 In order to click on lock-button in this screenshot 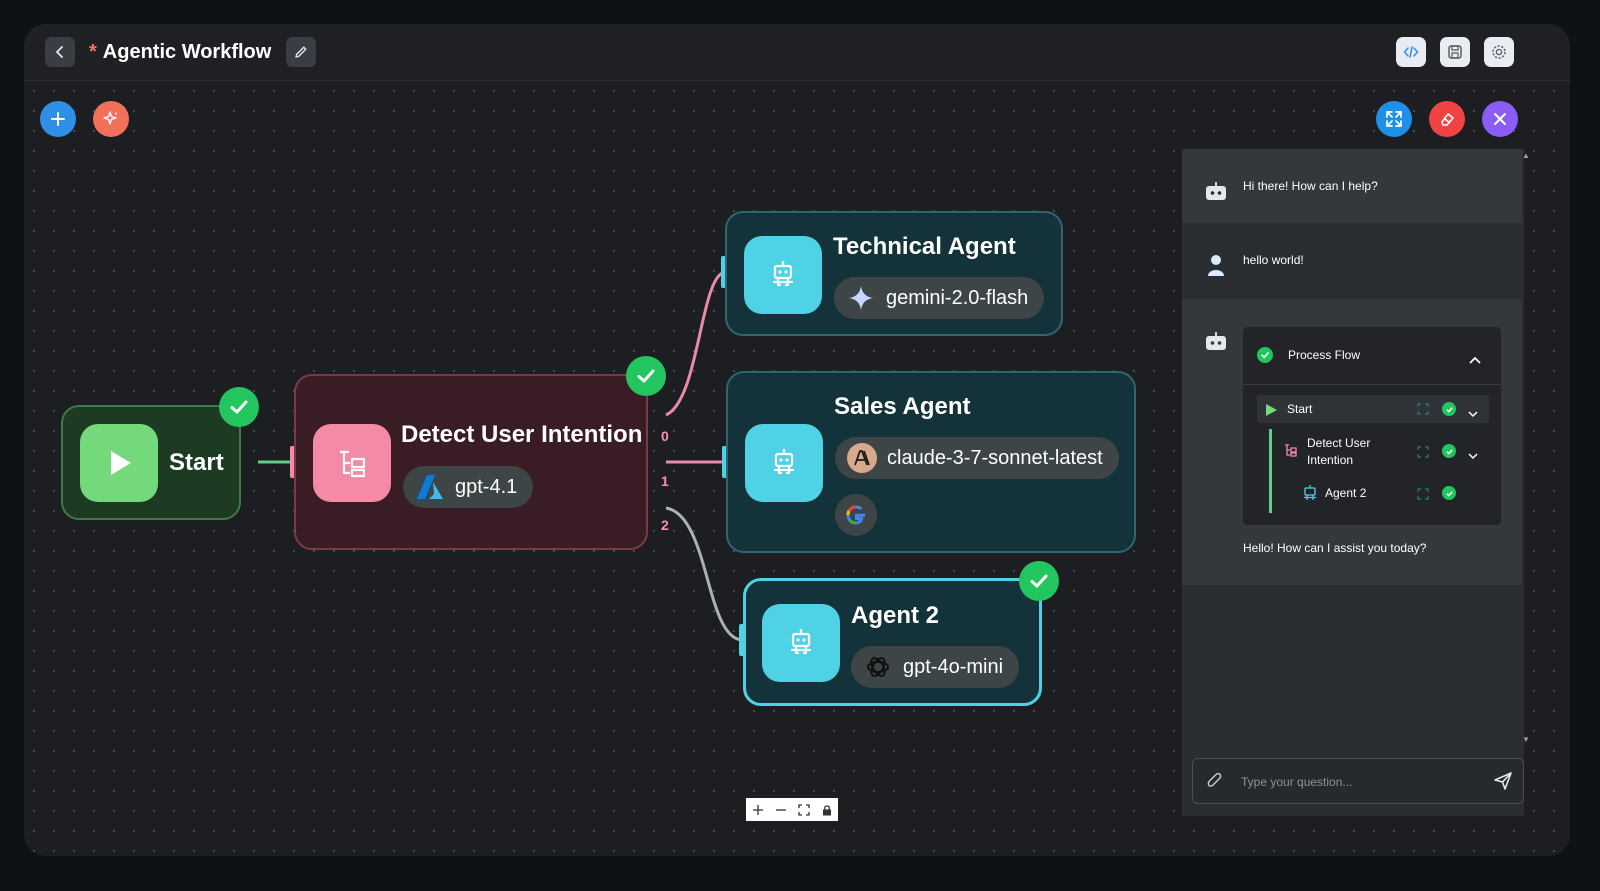, I will do `click(827, 810)`.